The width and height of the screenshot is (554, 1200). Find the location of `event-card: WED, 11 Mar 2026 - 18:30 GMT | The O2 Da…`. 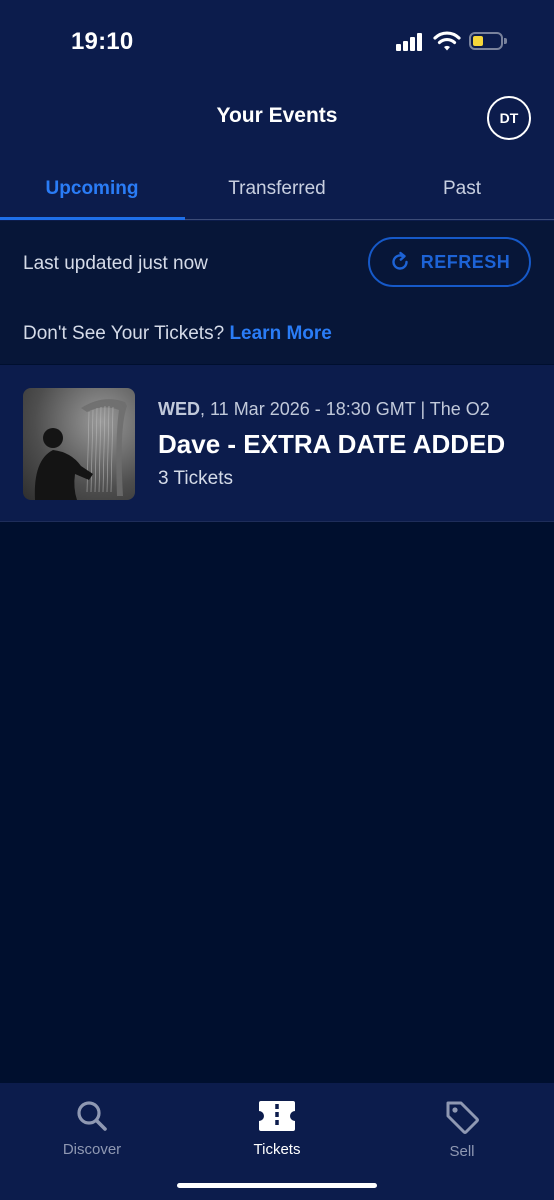

event-card: WED, 11 Mar 2026 - 18:30 GMT | The O2 Da… is located at coordinates (277, 443).